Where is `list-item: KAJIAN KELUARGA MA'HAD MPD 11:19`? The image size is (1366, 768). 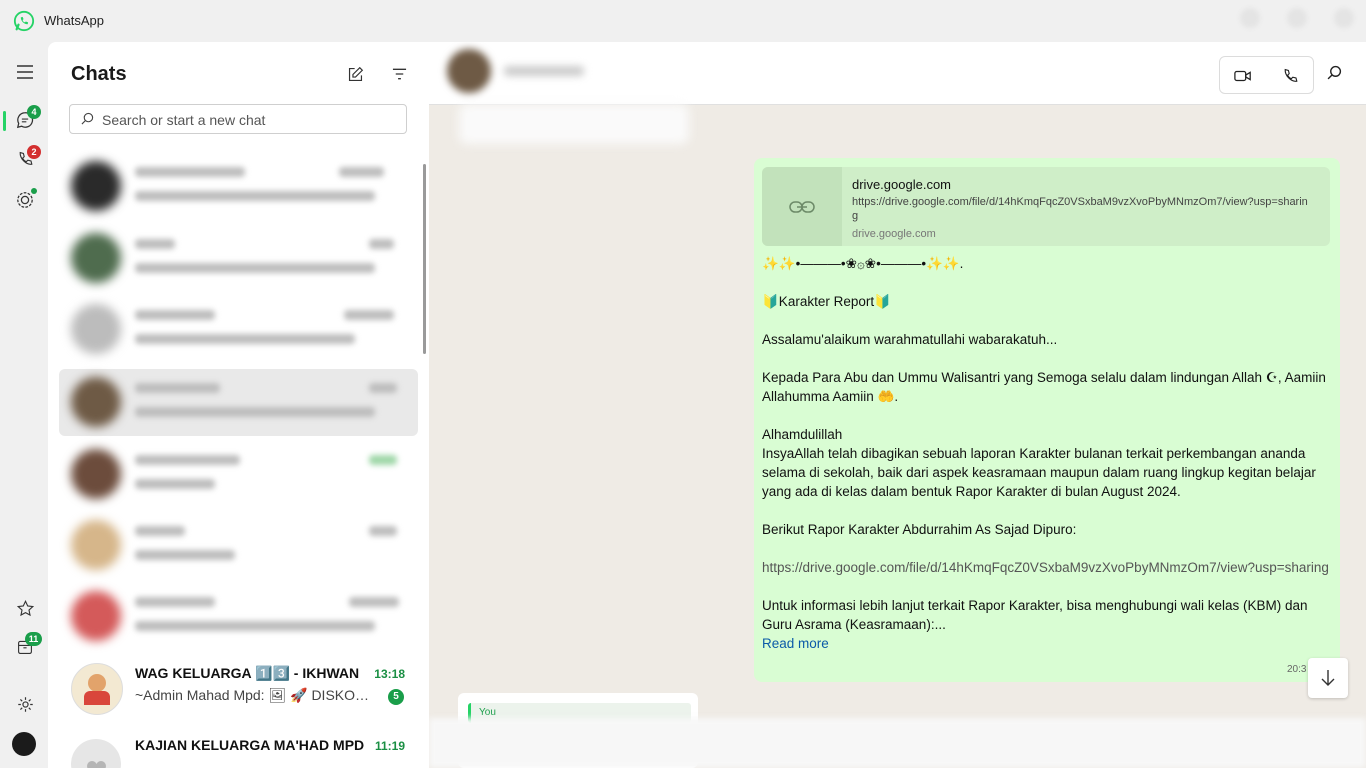
list-item: KAJIAN KELUARGA MA'HAD MPD 11:19 is located at coordinates (238, 747).